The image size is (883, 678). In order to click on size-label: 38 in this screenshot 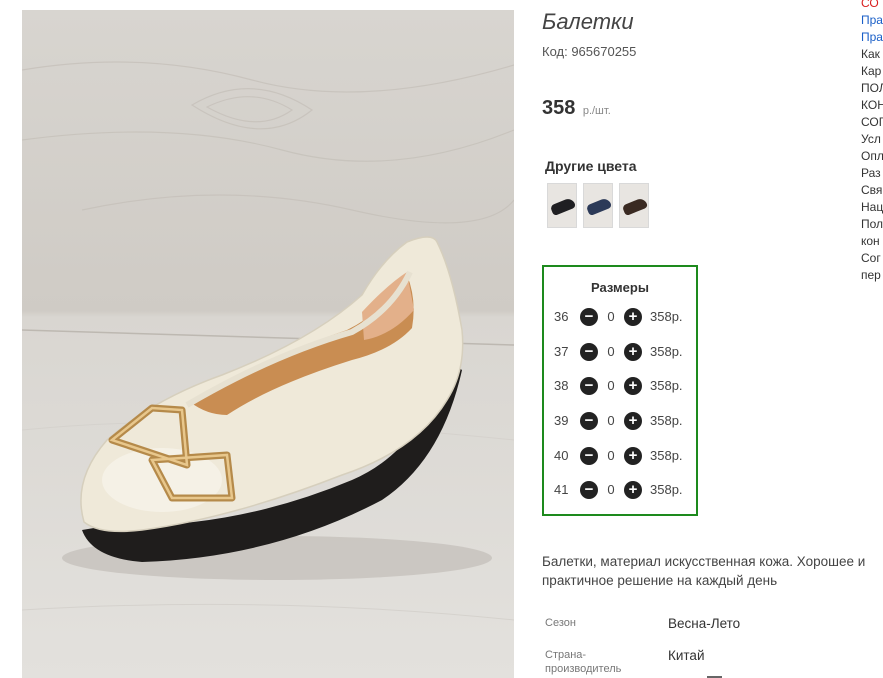, I will do `click(561, 385)`.